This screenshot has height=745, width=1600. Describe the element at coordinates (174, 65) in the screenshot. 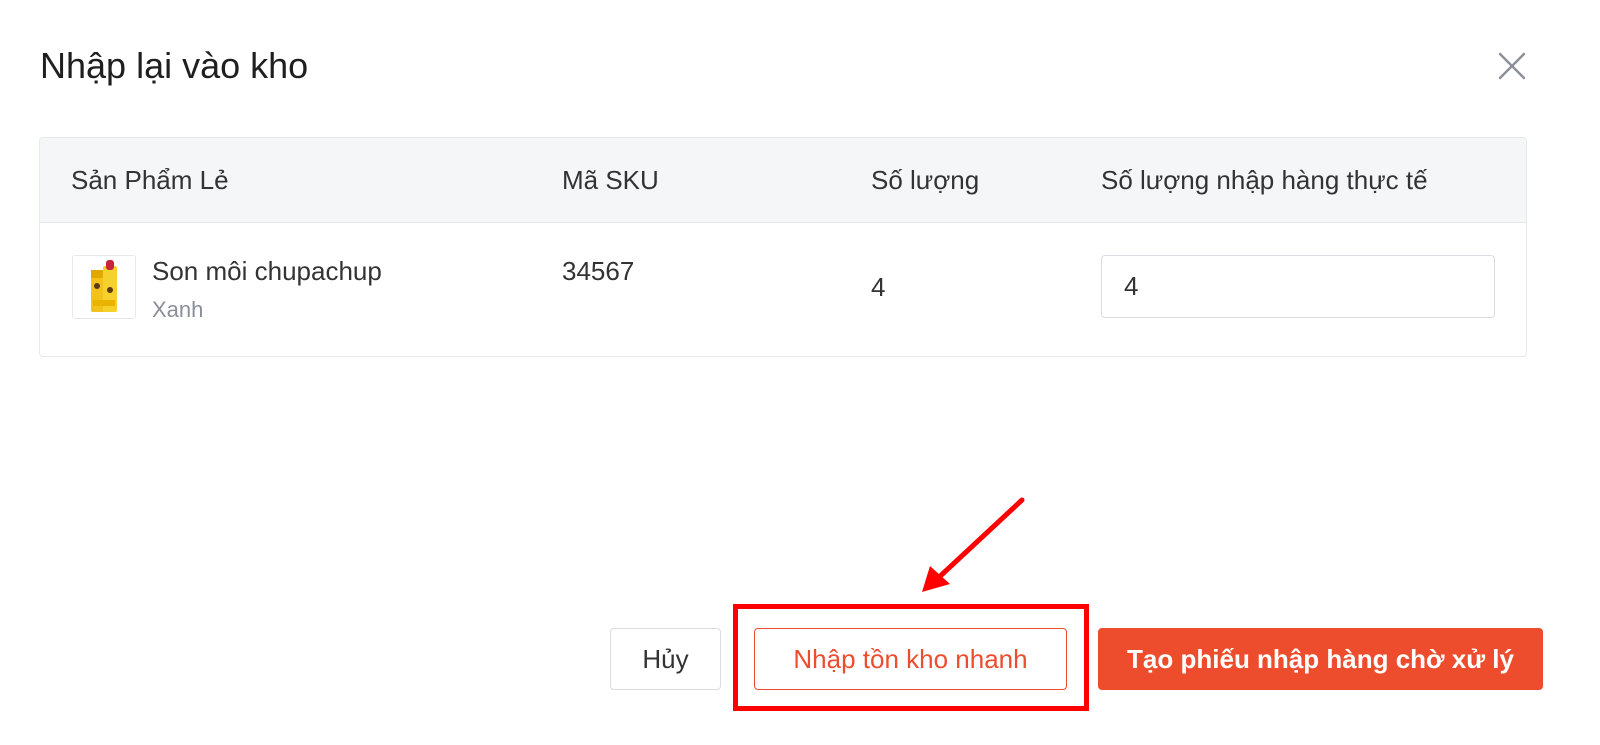

I see `dialog-title: Nhập lại vào kho` at that location.